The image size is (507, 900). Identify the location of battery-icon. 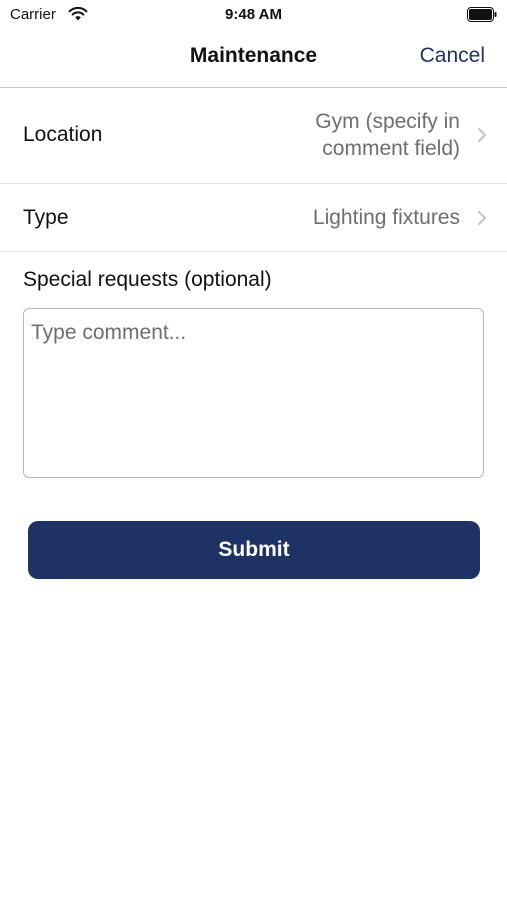
(482, 14).